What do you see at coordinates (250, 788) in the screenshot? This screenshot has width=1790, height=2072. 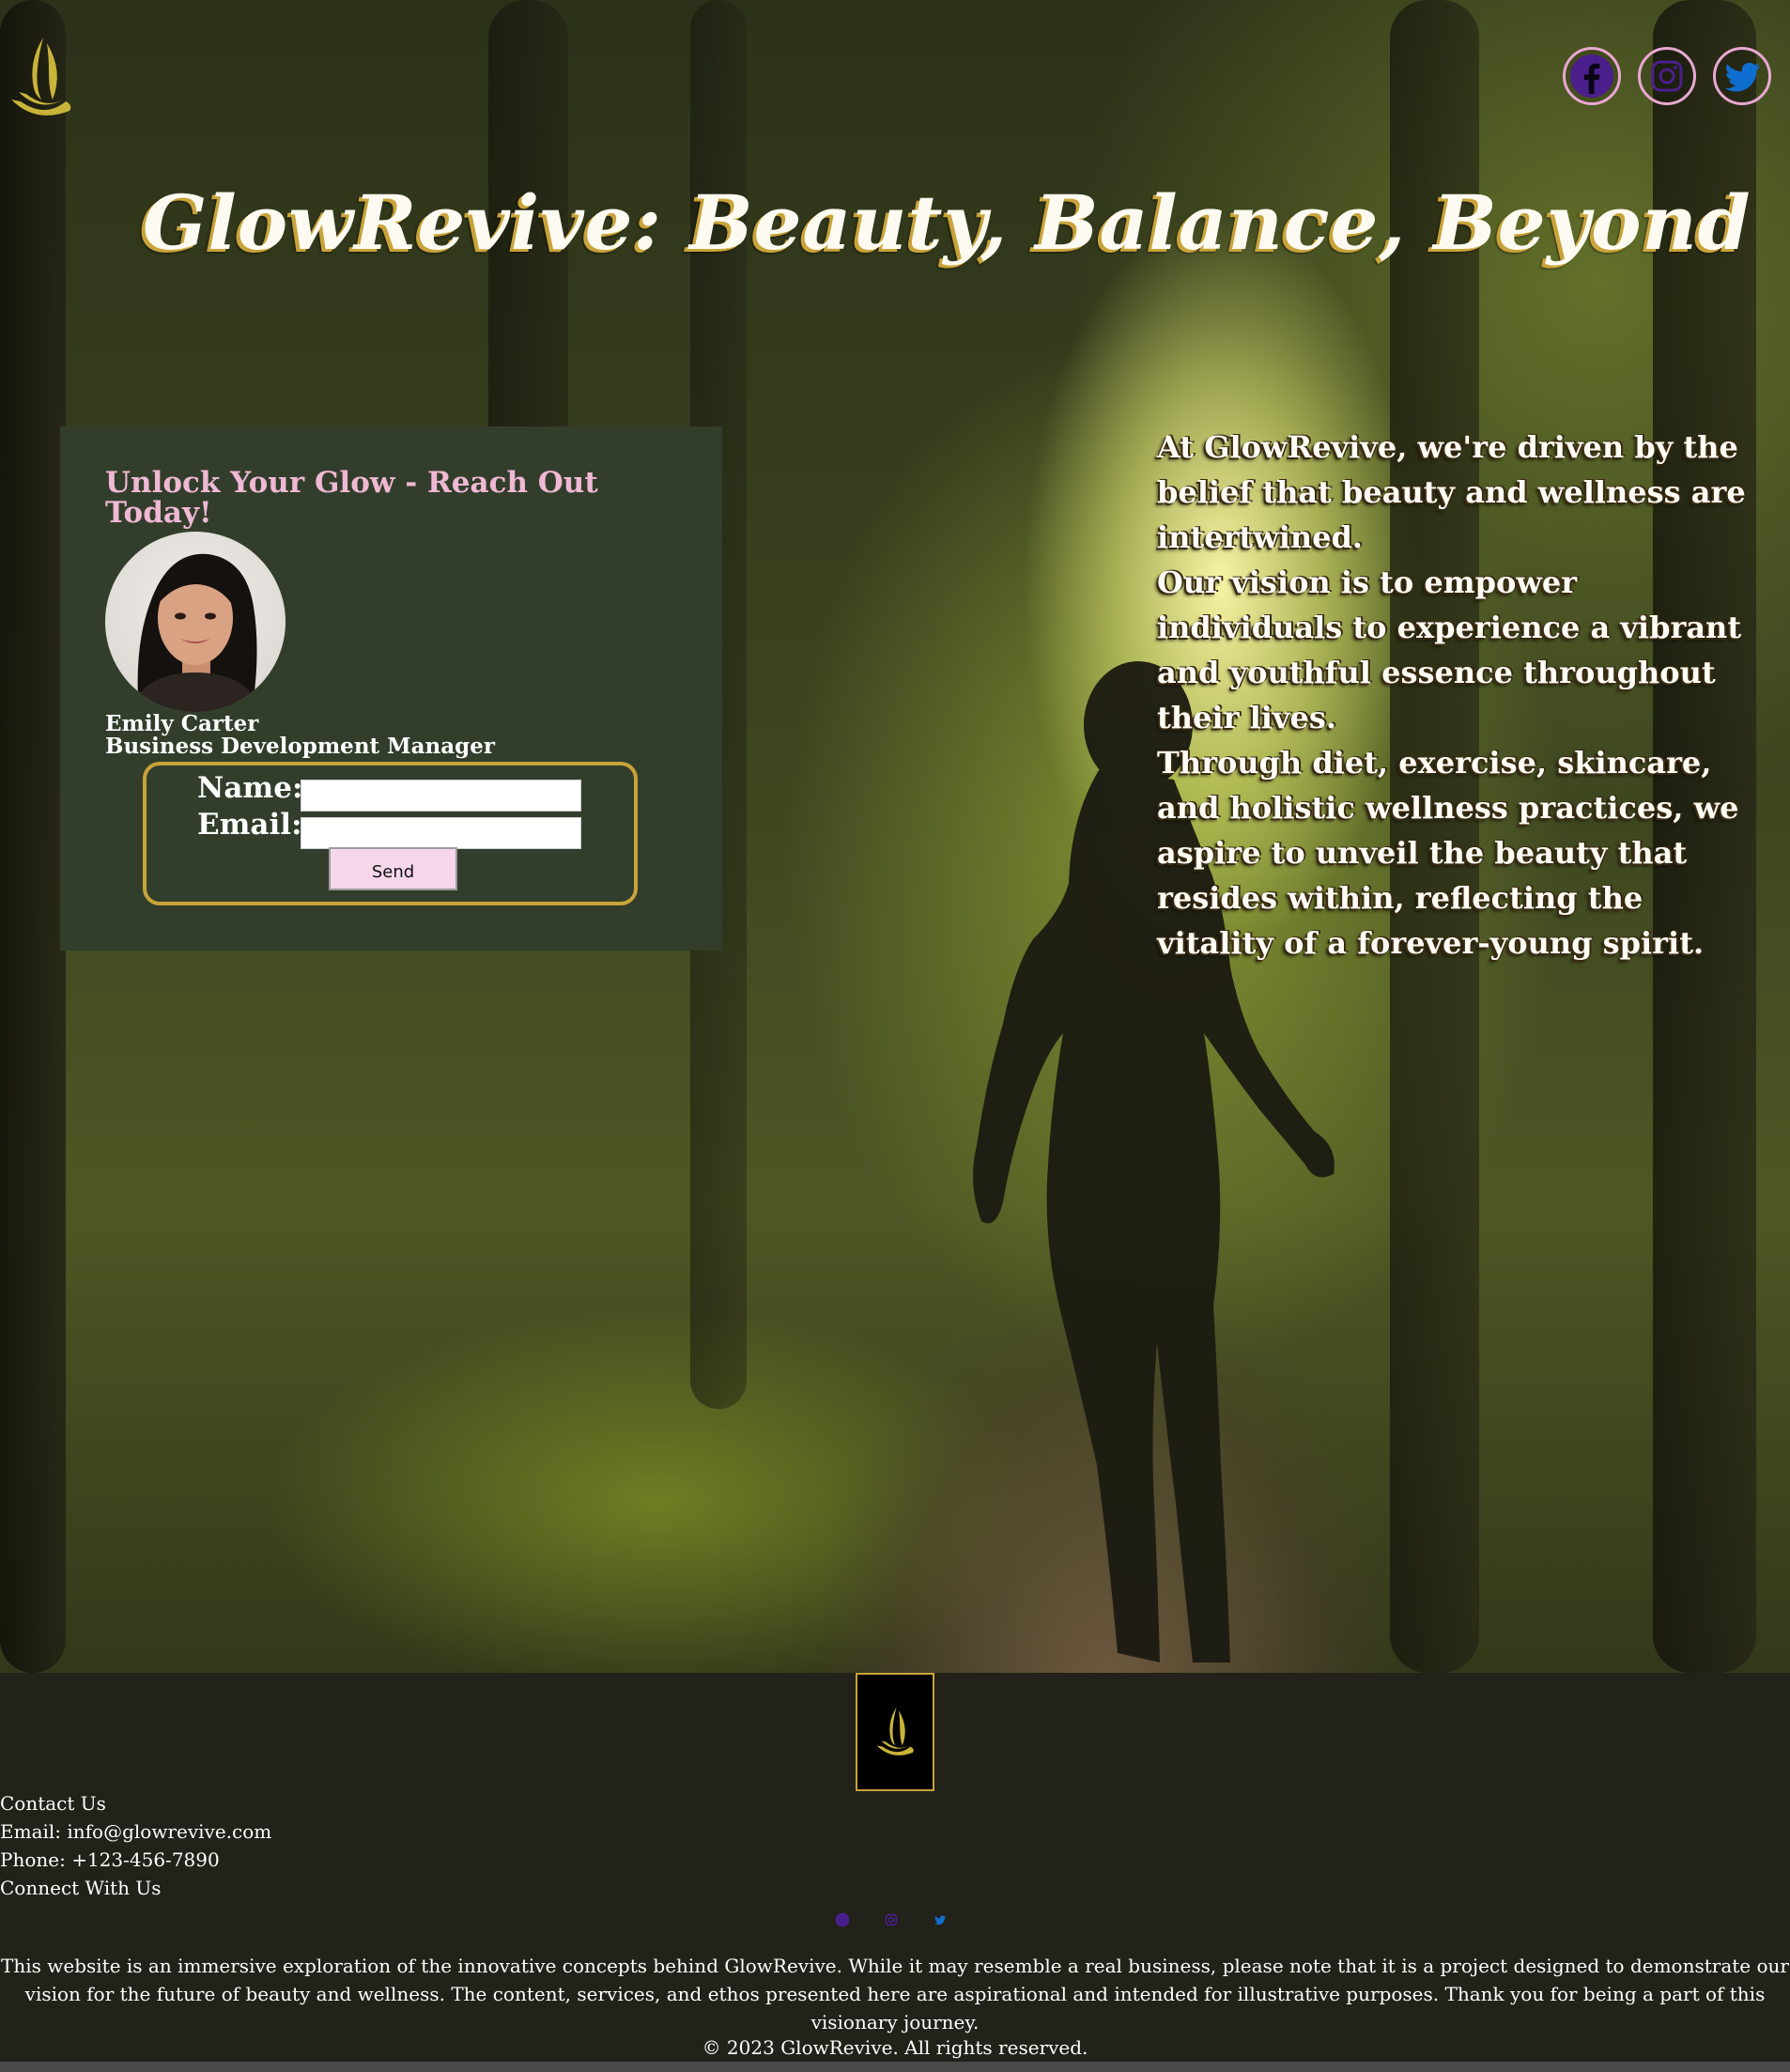 I see `name-label: Name:` at bounding box center [250, 788].